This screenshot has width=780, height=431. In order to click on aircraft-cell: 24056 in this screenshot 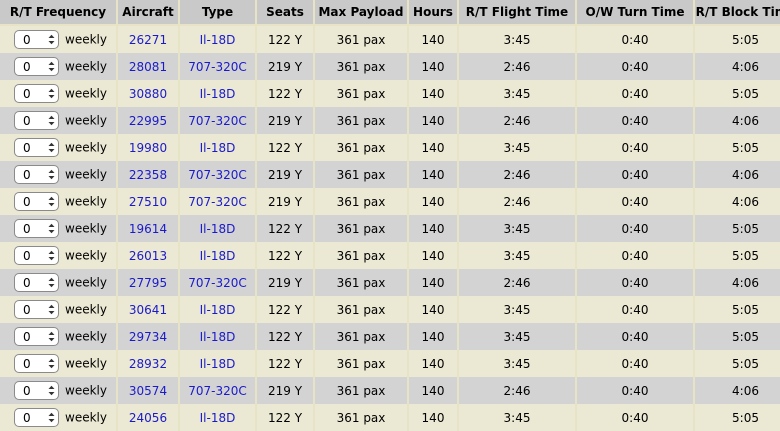, I will do `click(148, 417)`.